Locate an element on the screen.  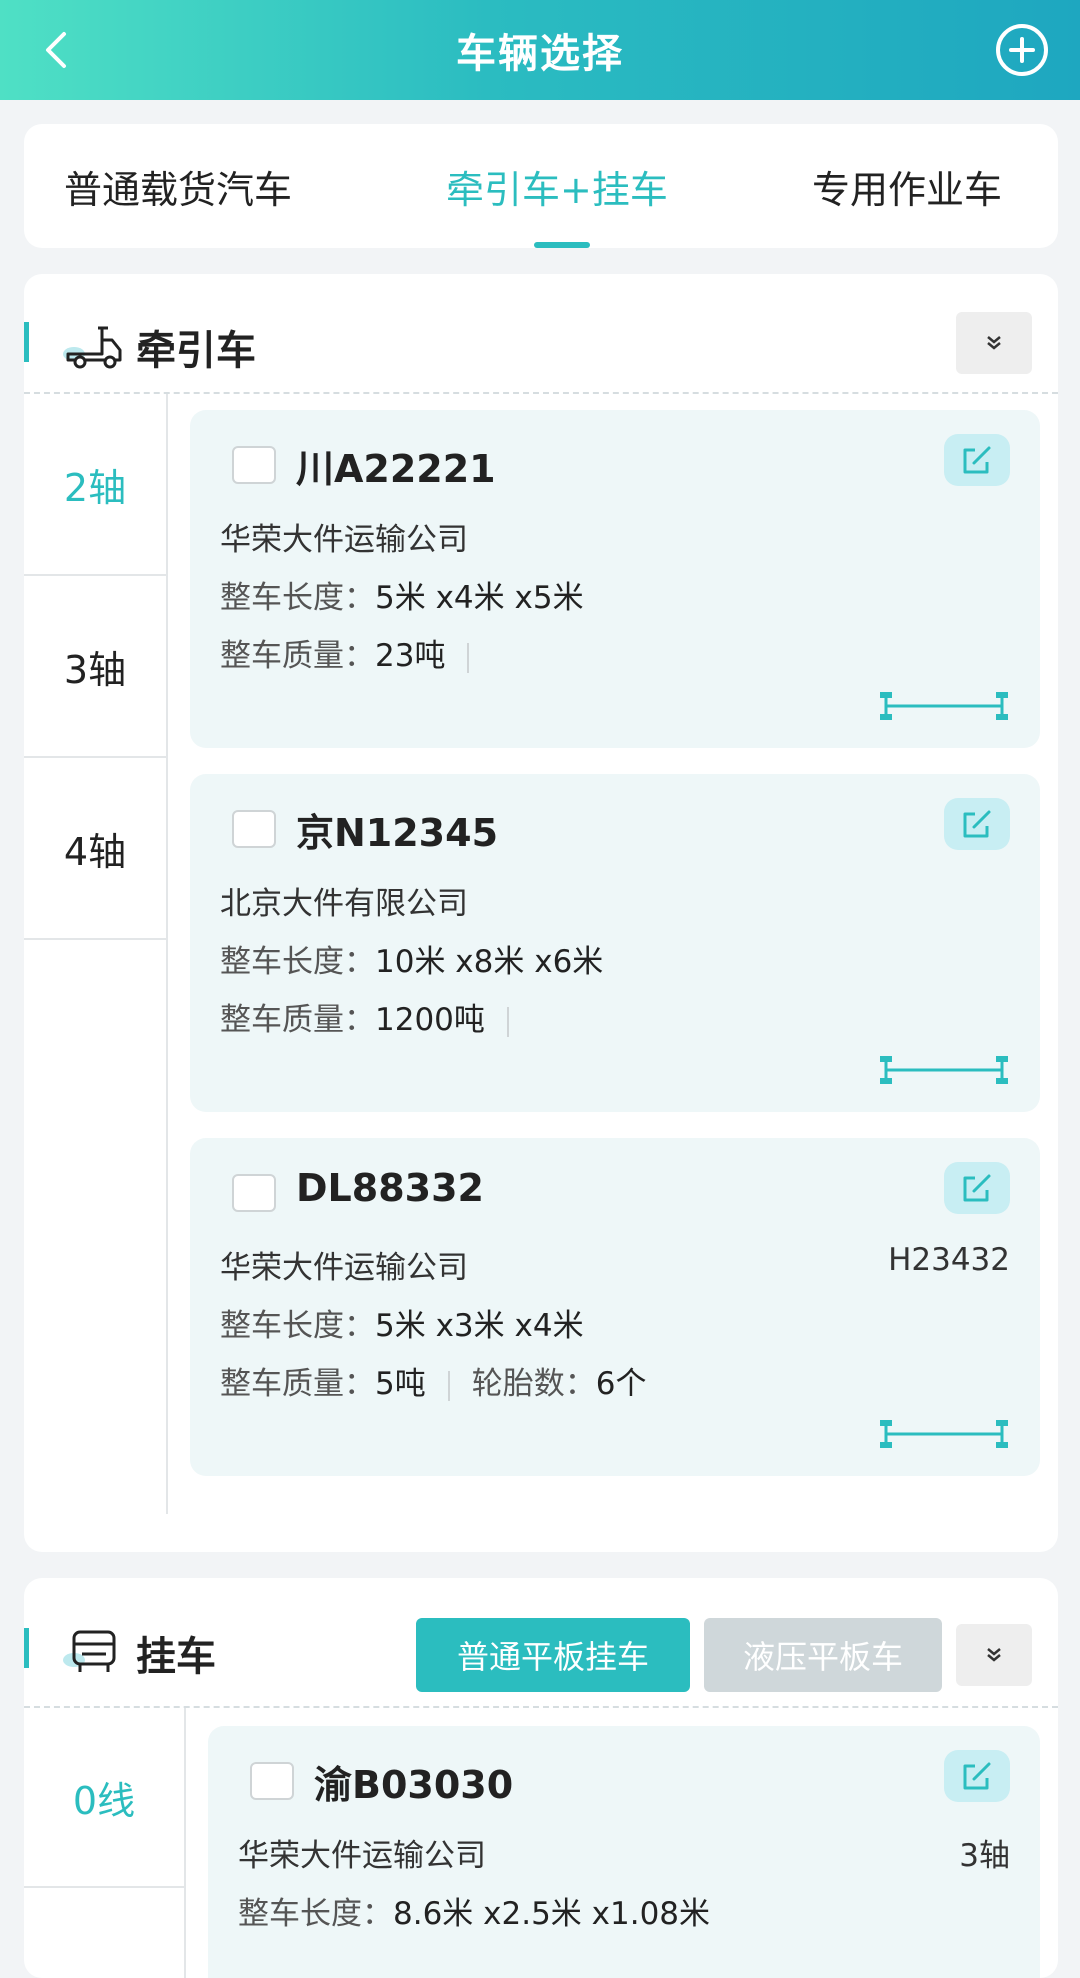
tab-ordinary-truck: 普通载货汽车 is located at coordinates (178, 186).